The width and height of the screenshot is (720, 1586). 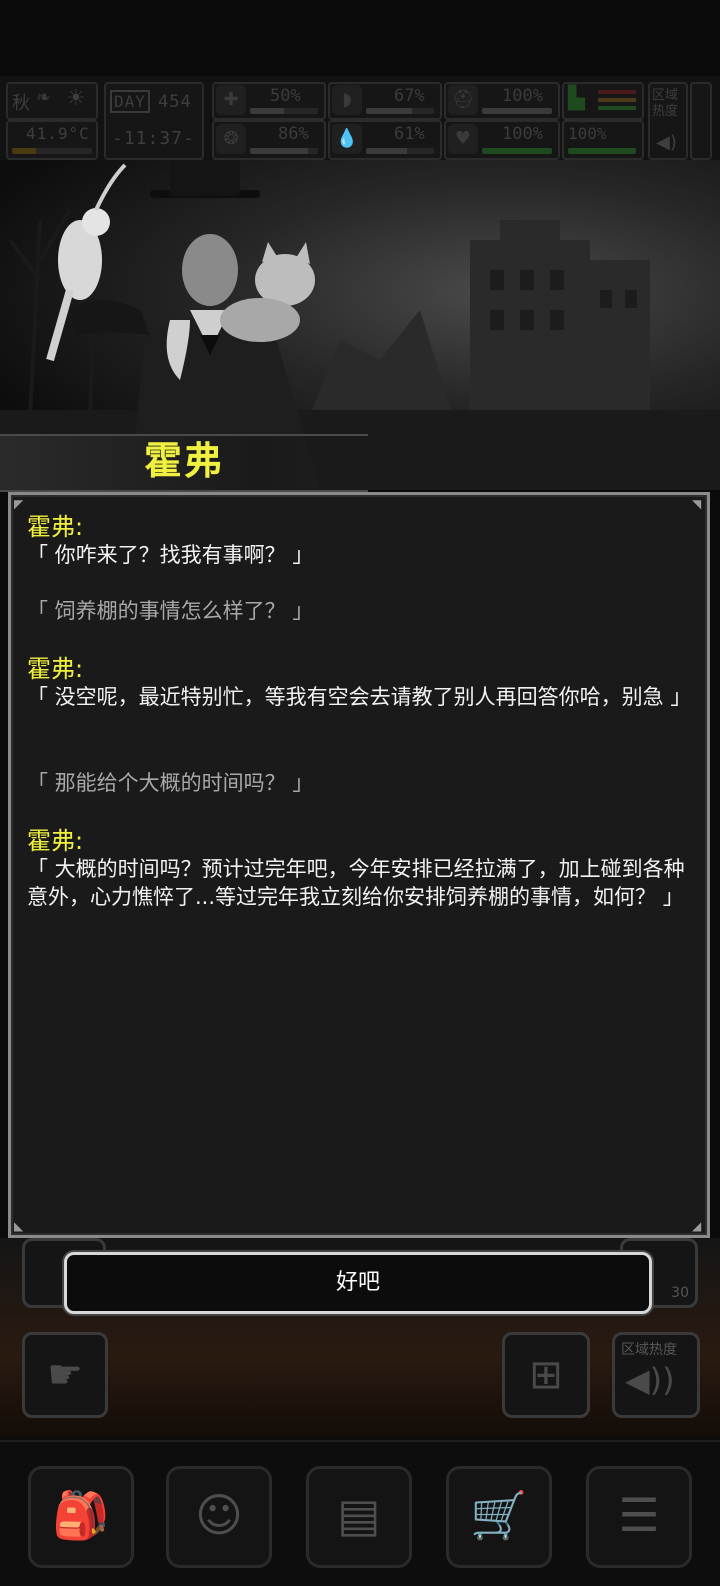 I want to click on npc-line: 「 没空呢，最近特别忙，等我有空会去请教了别人再回答你哈，别急 」, so click(x=359, y=697).